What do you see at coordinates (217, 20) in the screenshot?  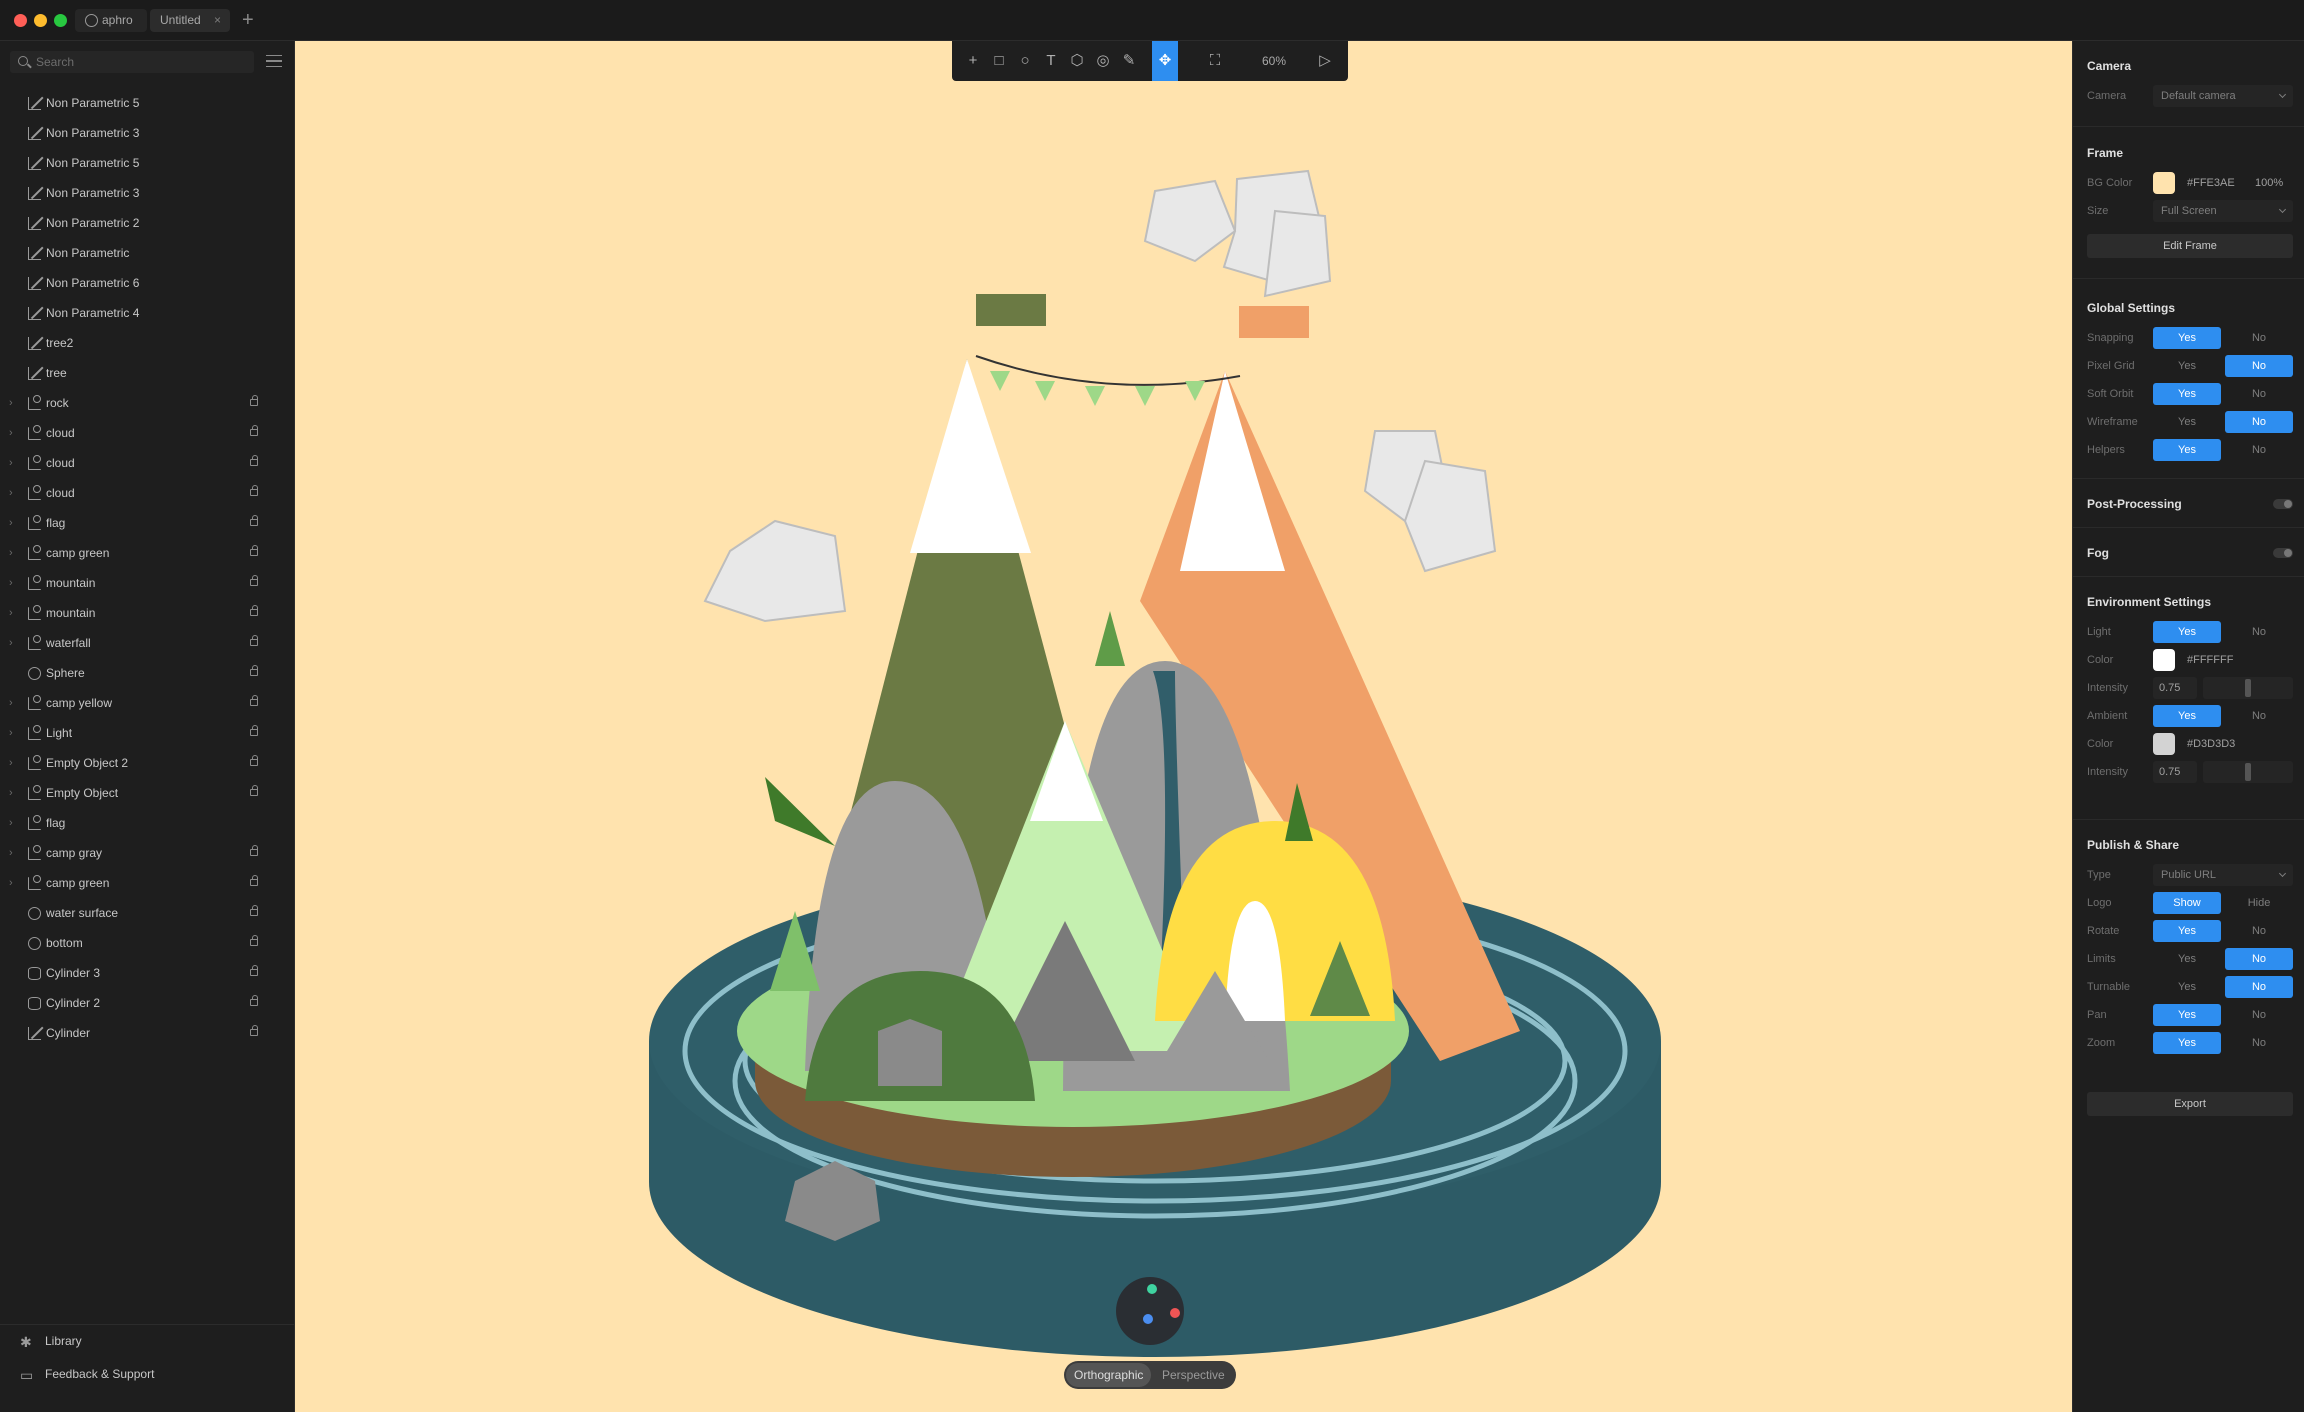 I see `close-tab-icon: ×` at bounding box center [217, 20].